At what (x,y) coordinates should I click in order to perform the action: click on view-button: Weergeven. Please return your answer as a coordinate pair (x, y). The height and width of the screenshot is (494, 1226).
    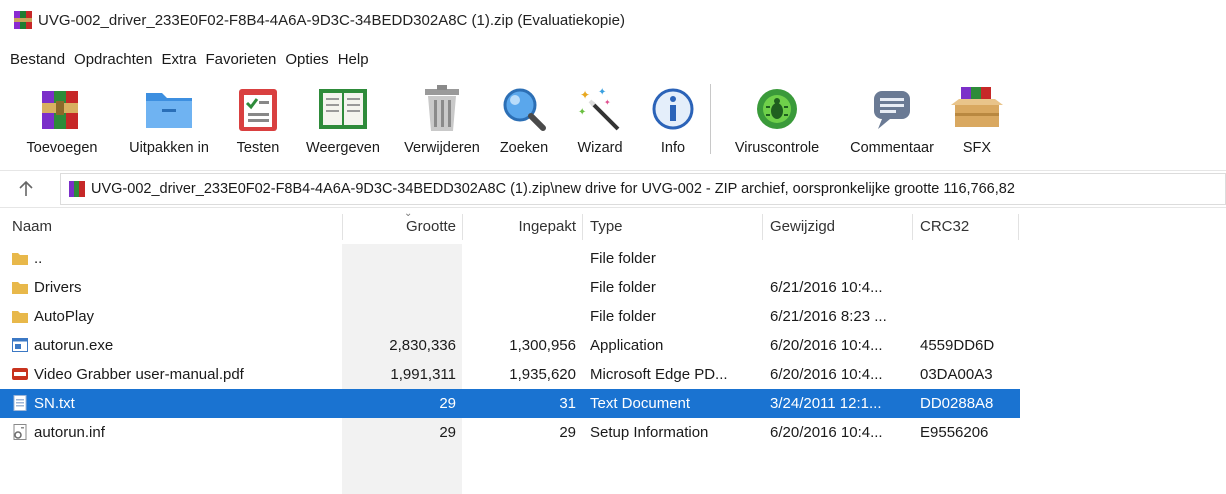
    Looking at the image, I should click on (343, 121).